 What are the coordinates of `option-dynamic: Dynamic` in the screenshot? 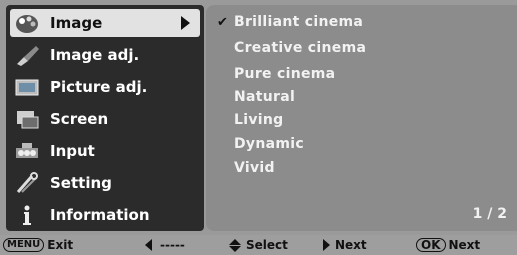 It's located at (269, 144).